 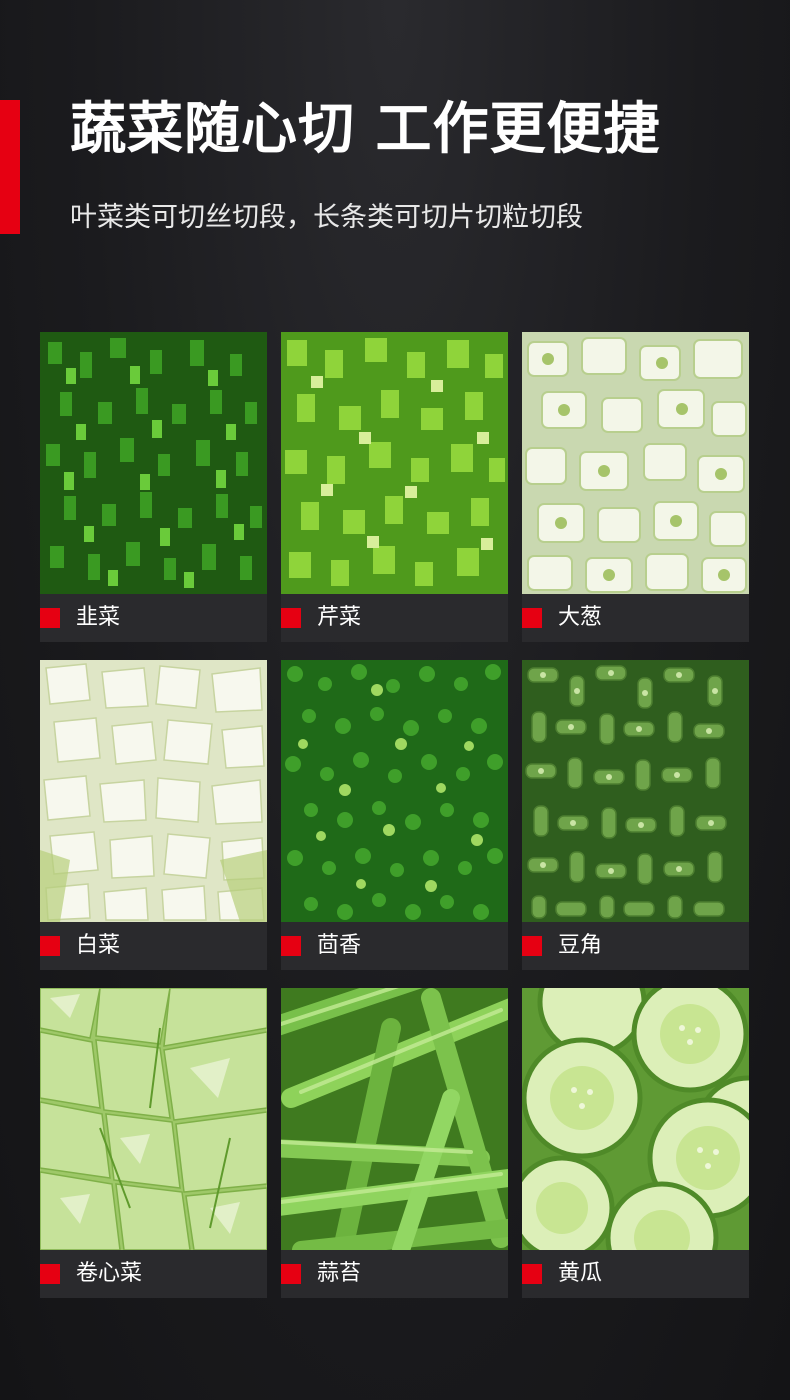 I want to click on diced-chinese-cabbage-photo, so click(x=153, y=791).